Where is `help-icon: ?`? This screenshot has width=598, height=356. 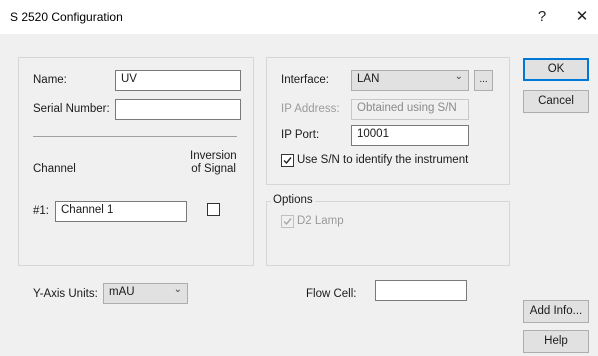 help-icon: ? is located at coordinates (542, 17).